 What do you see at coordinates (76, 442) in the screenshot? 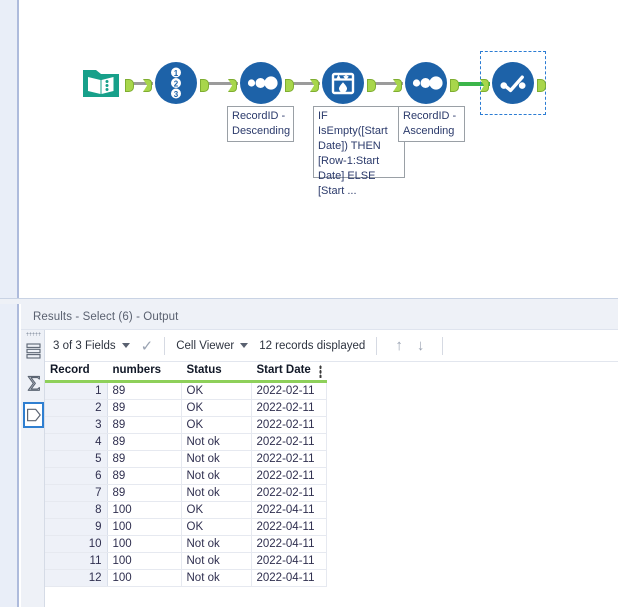
I see `cell-record: 4` at bounding box center [76, 442].